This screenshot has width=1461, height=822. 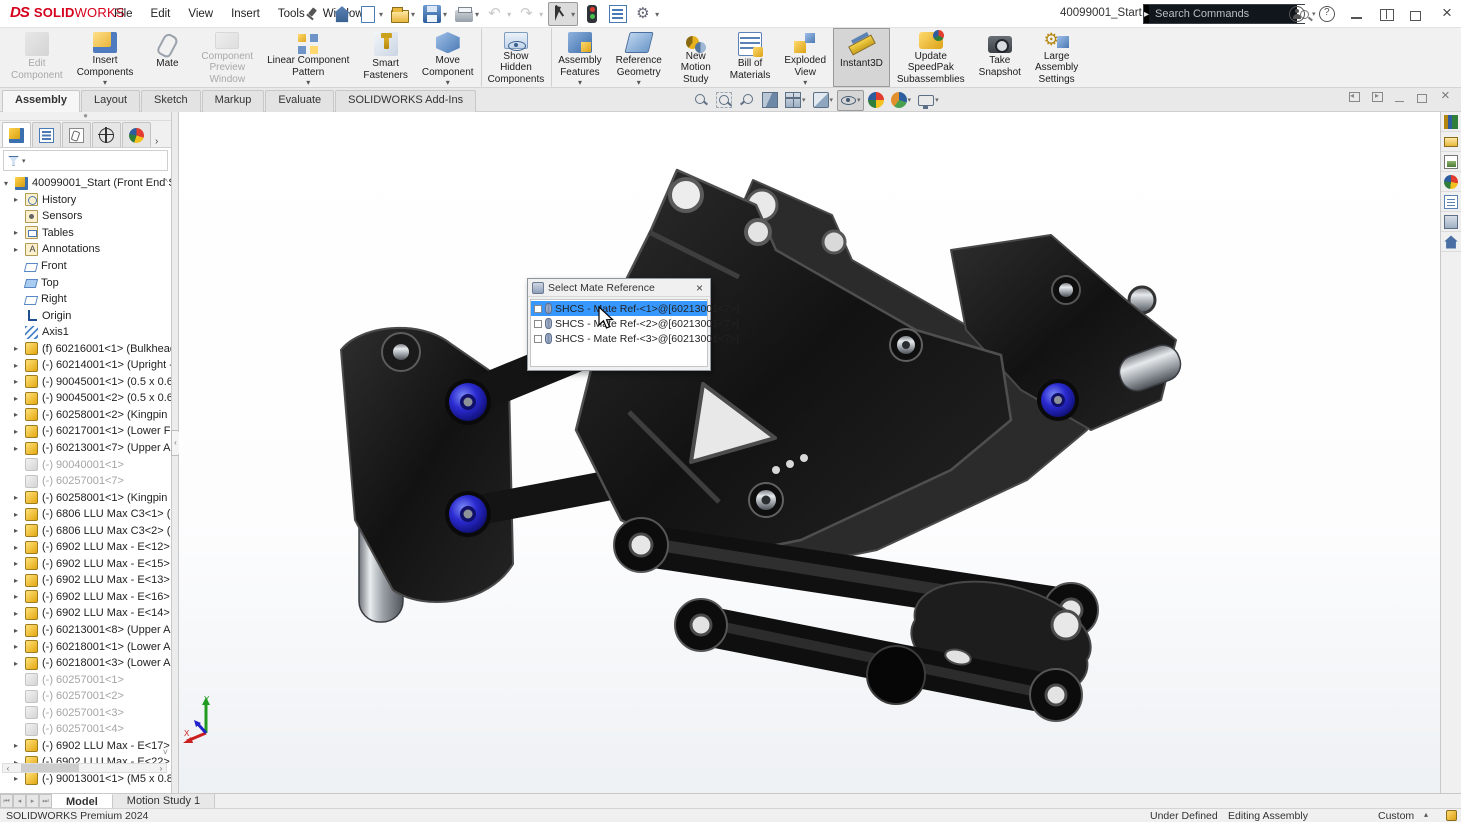 I want to click on tree-item: ▸ (-) 60214001<1> (Upright - Lef, so click(x=85, y=365).